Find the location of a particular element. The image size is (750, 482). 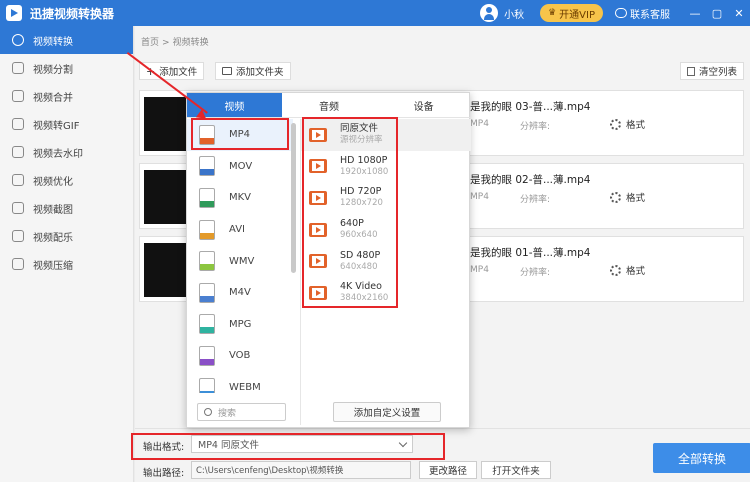

add-file-button: + 添加文件 is located at coordinates (172, 71).